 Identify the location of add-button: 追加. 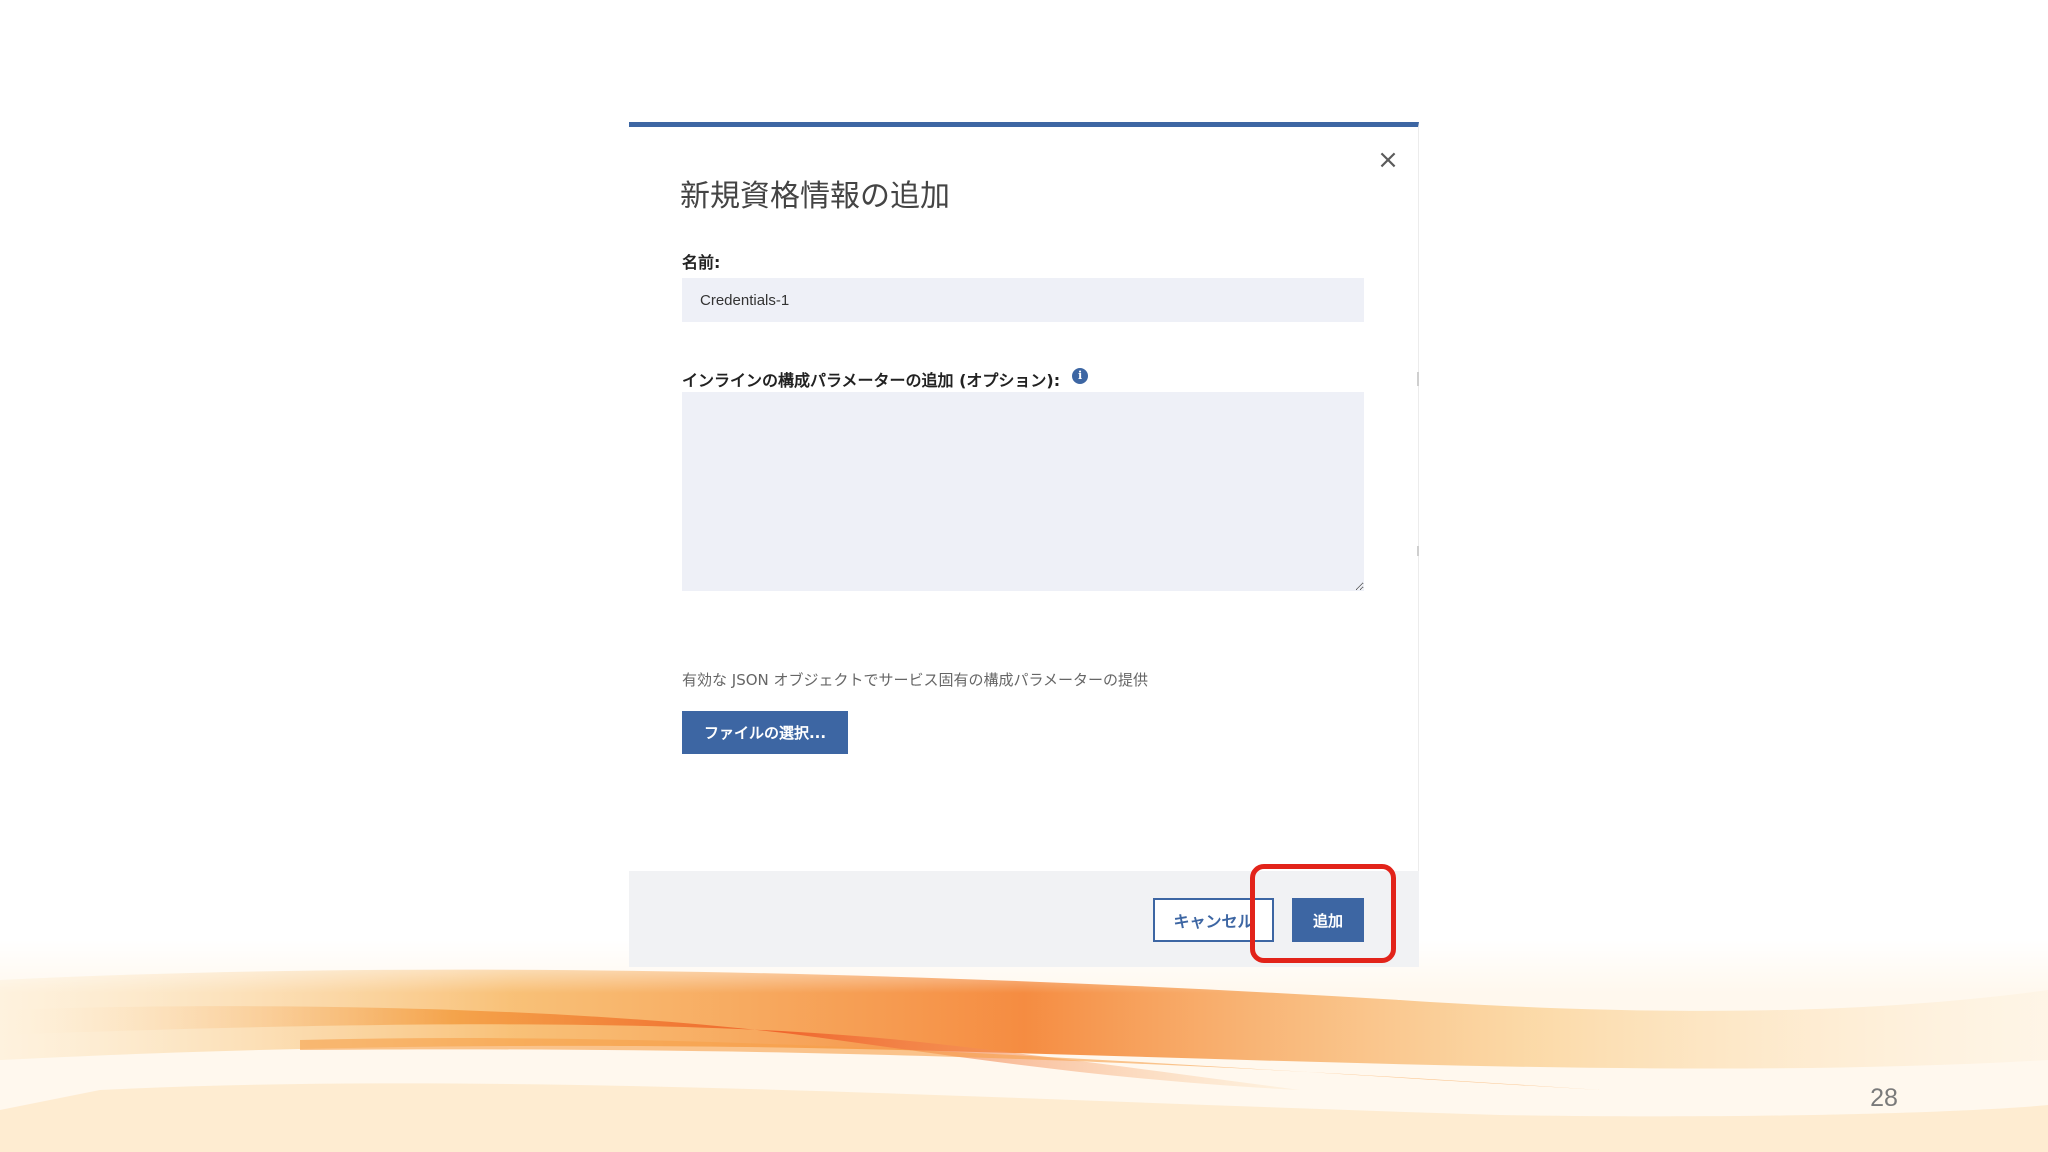
(1328, 920).